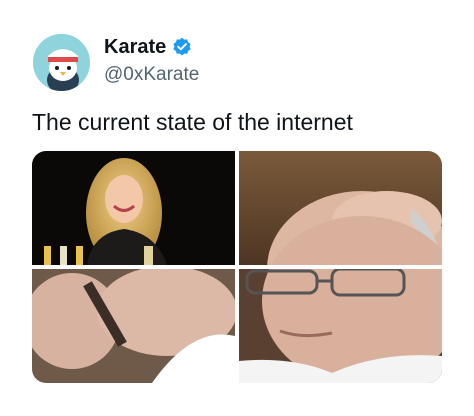 This screenshot has height=416, width=474. Describe the element at coordinates (135, 47) in the screenshot. I see `display-name: Karate` at that location.